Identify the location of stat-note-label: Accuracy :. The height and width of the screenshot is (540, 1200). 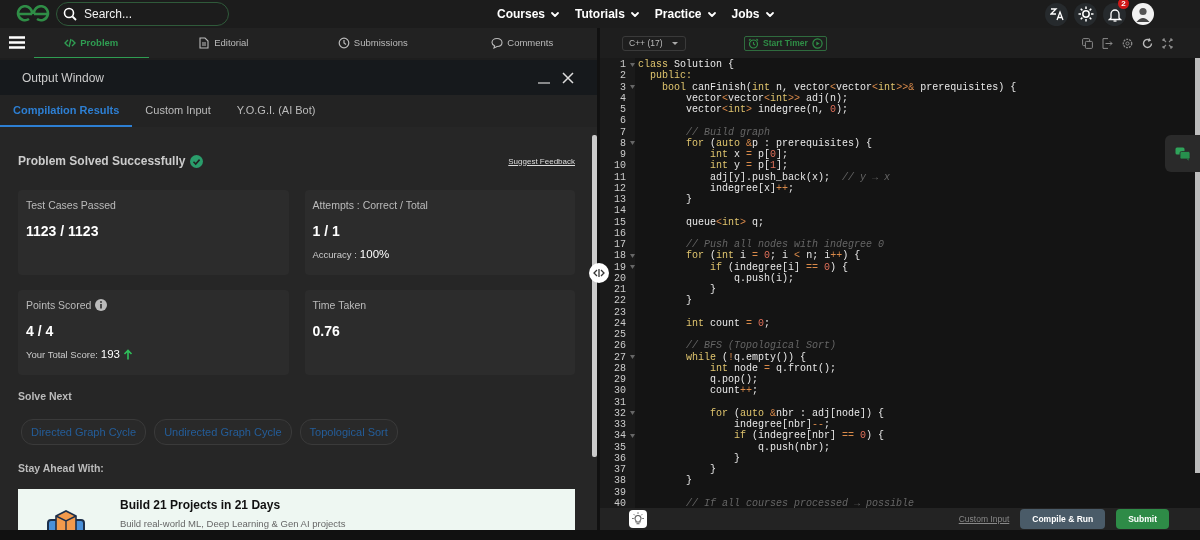
(334, 254).